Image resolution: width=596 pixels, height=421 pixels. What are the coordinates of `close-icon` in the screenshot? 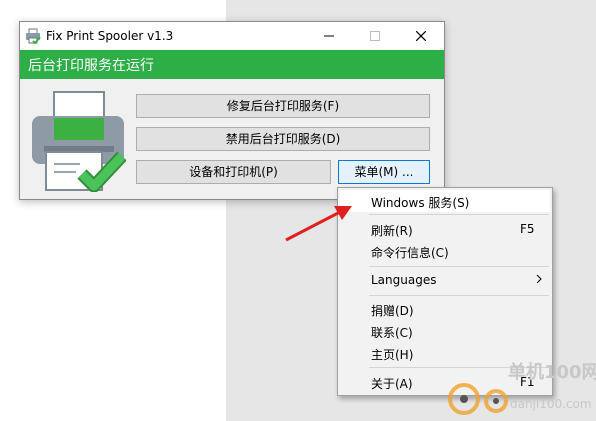 It's located at (421, 36).